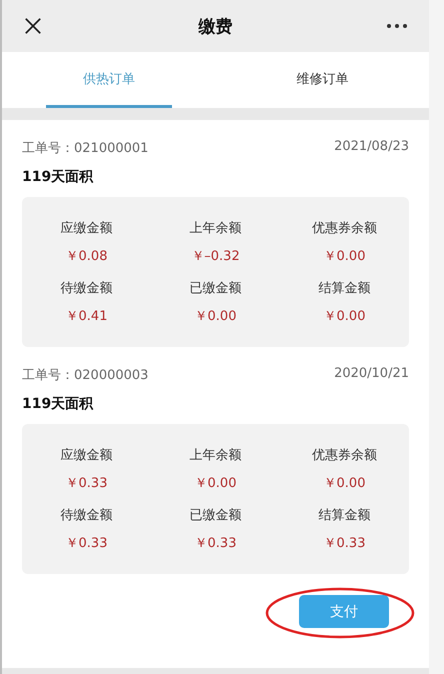 This screenshot has width=444, height=674. Describe the element at coordinates (344, 611) in the screenshot. I see `pay-button: 支付` at that location.